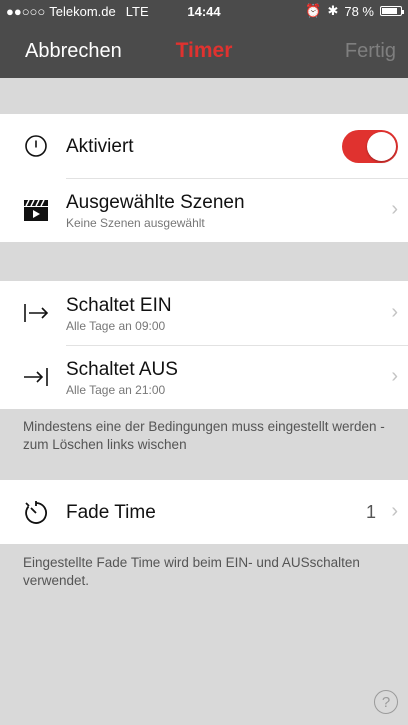 The width and height of the screenshot is (408, 725). I want to click on help-icon: ?, so click(386, 702).